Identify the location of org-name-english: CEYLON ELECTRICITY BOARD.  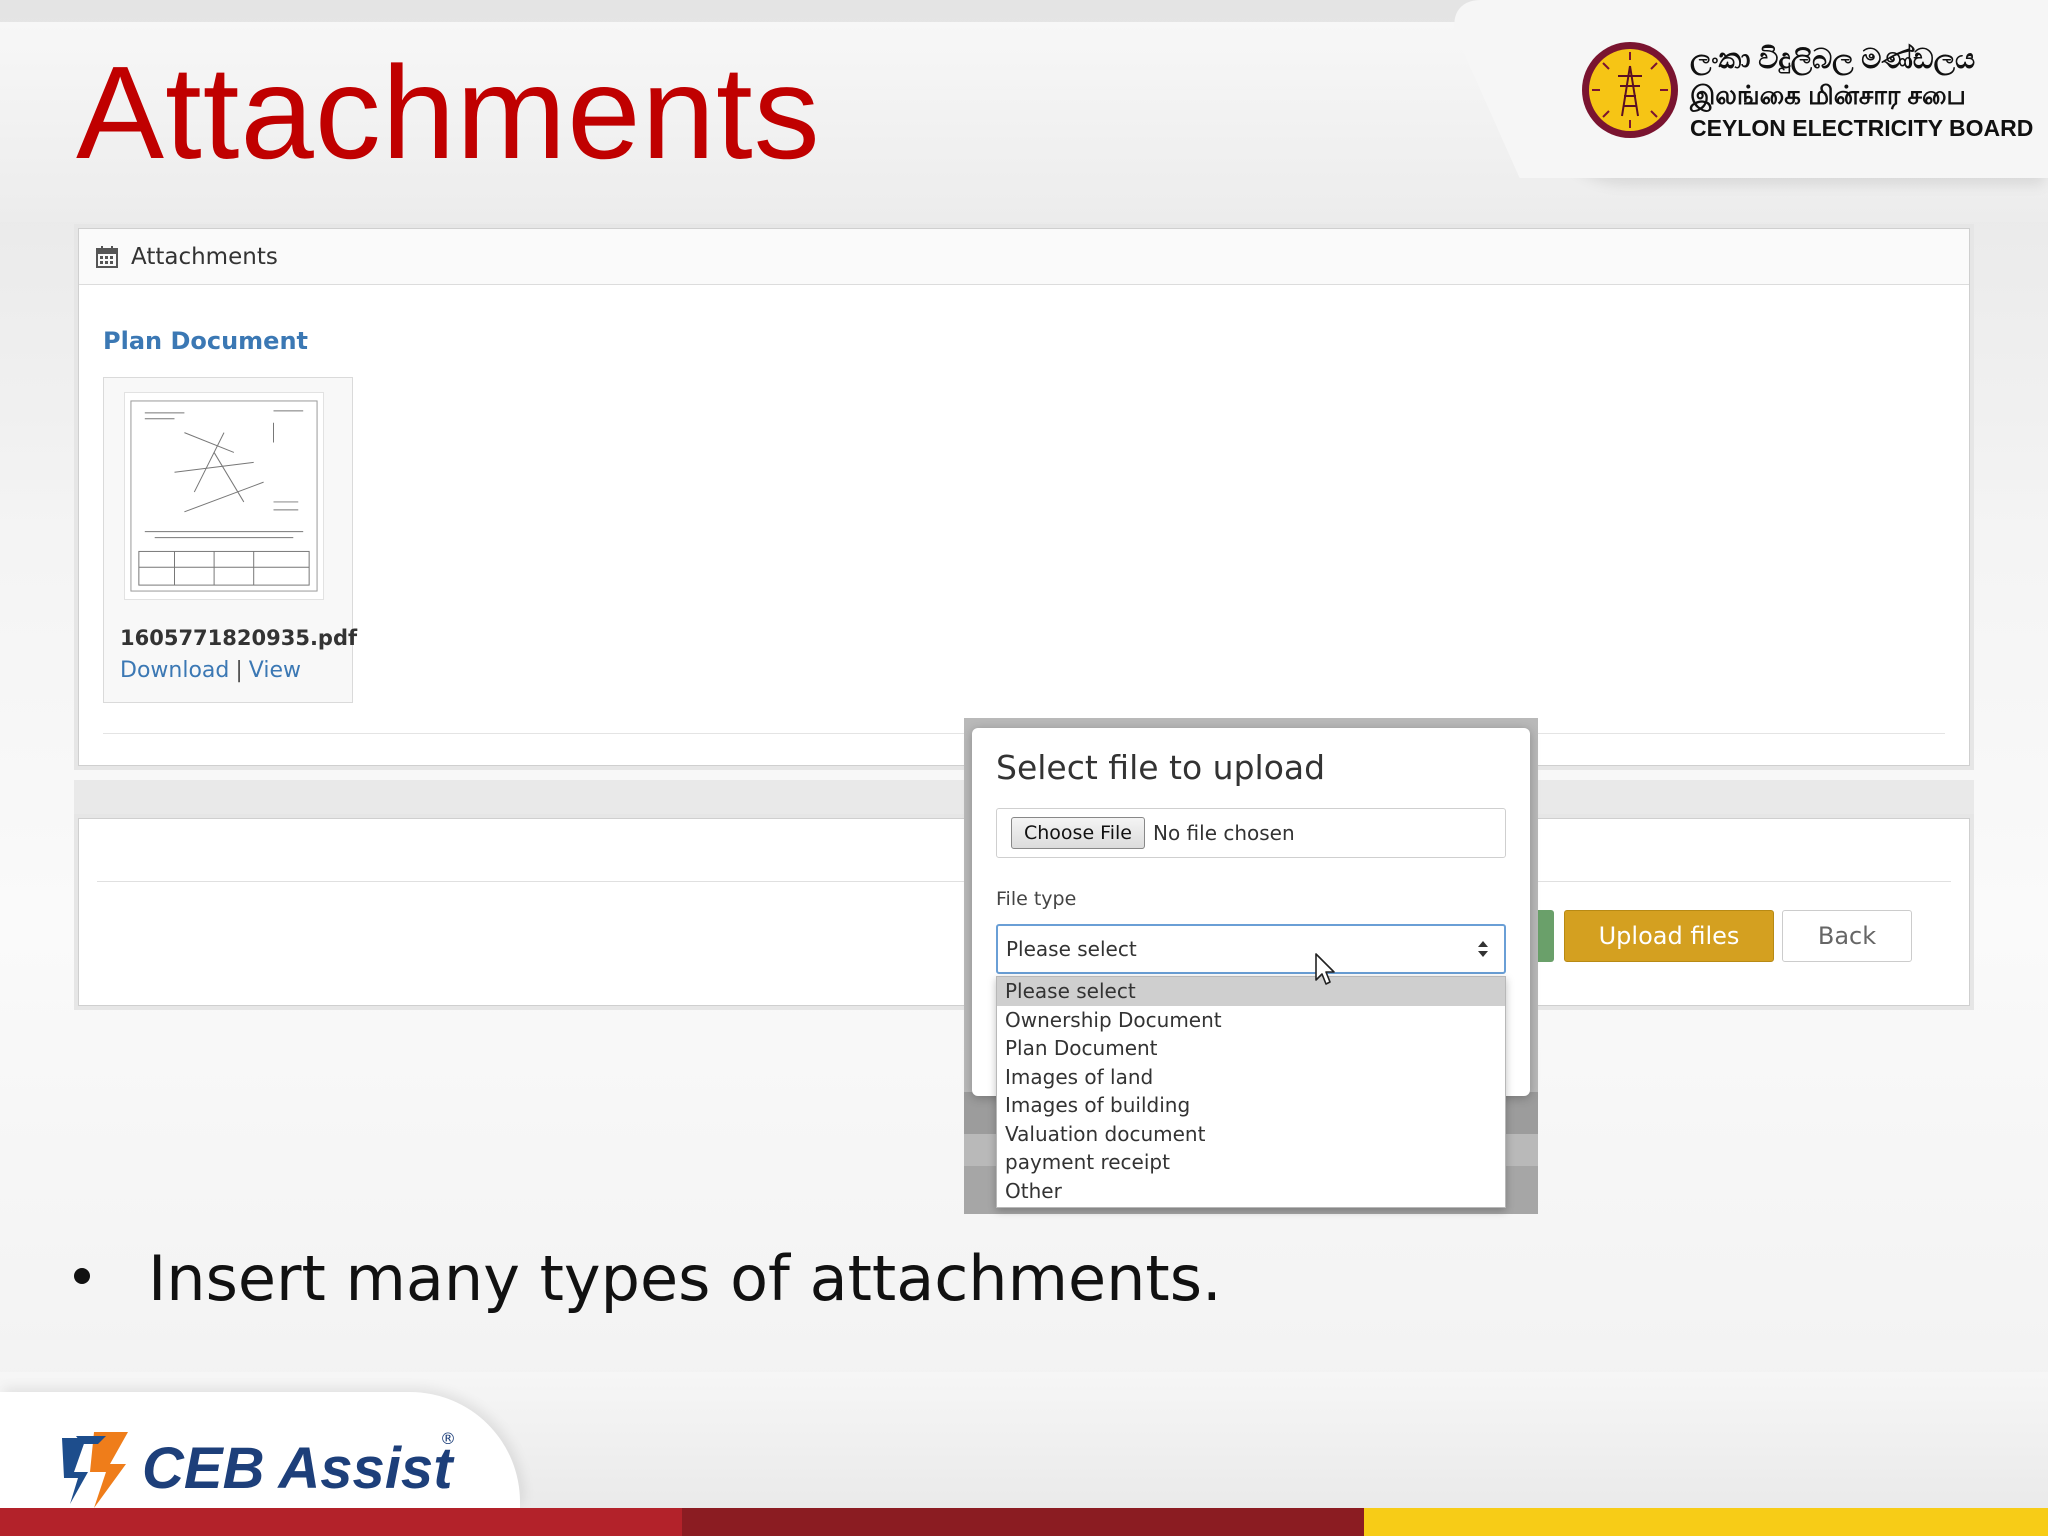
(1862, 127).